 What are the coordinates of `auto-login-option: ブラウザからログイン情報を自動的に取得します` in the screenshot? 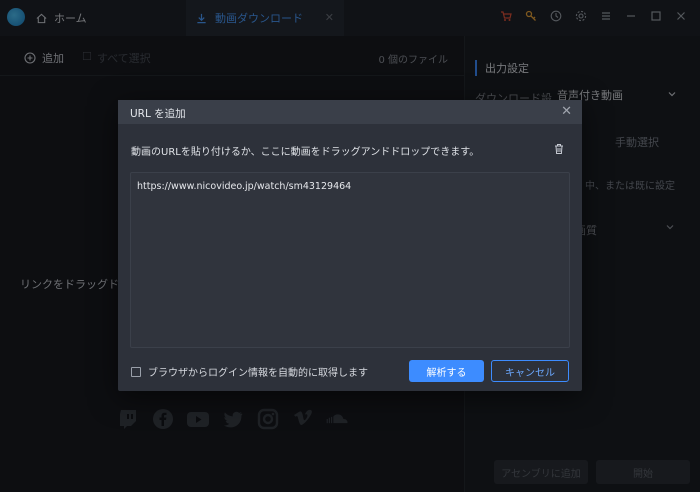 It's located at (249, 371).